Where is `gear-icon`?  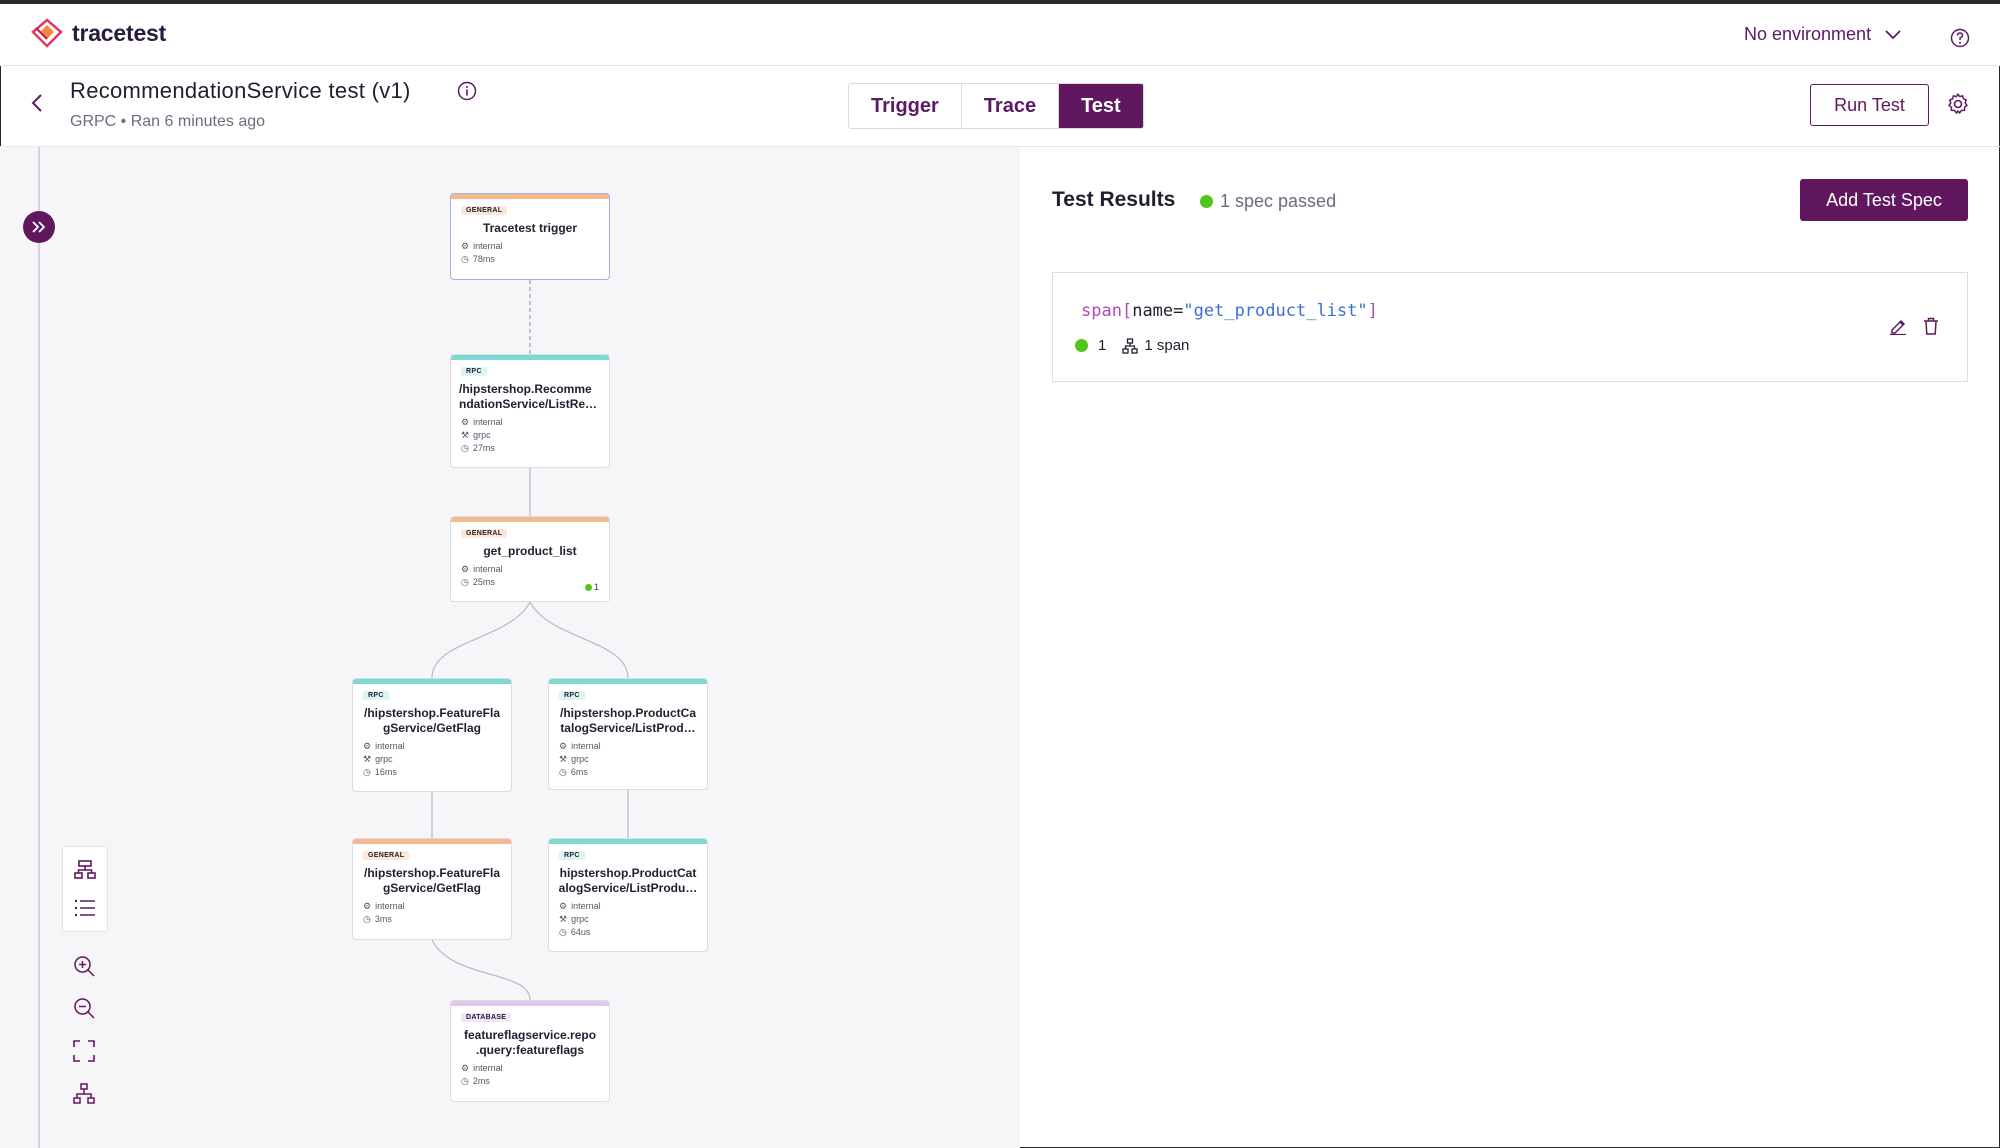
gear-icon is located at coordinates (1958, 104).